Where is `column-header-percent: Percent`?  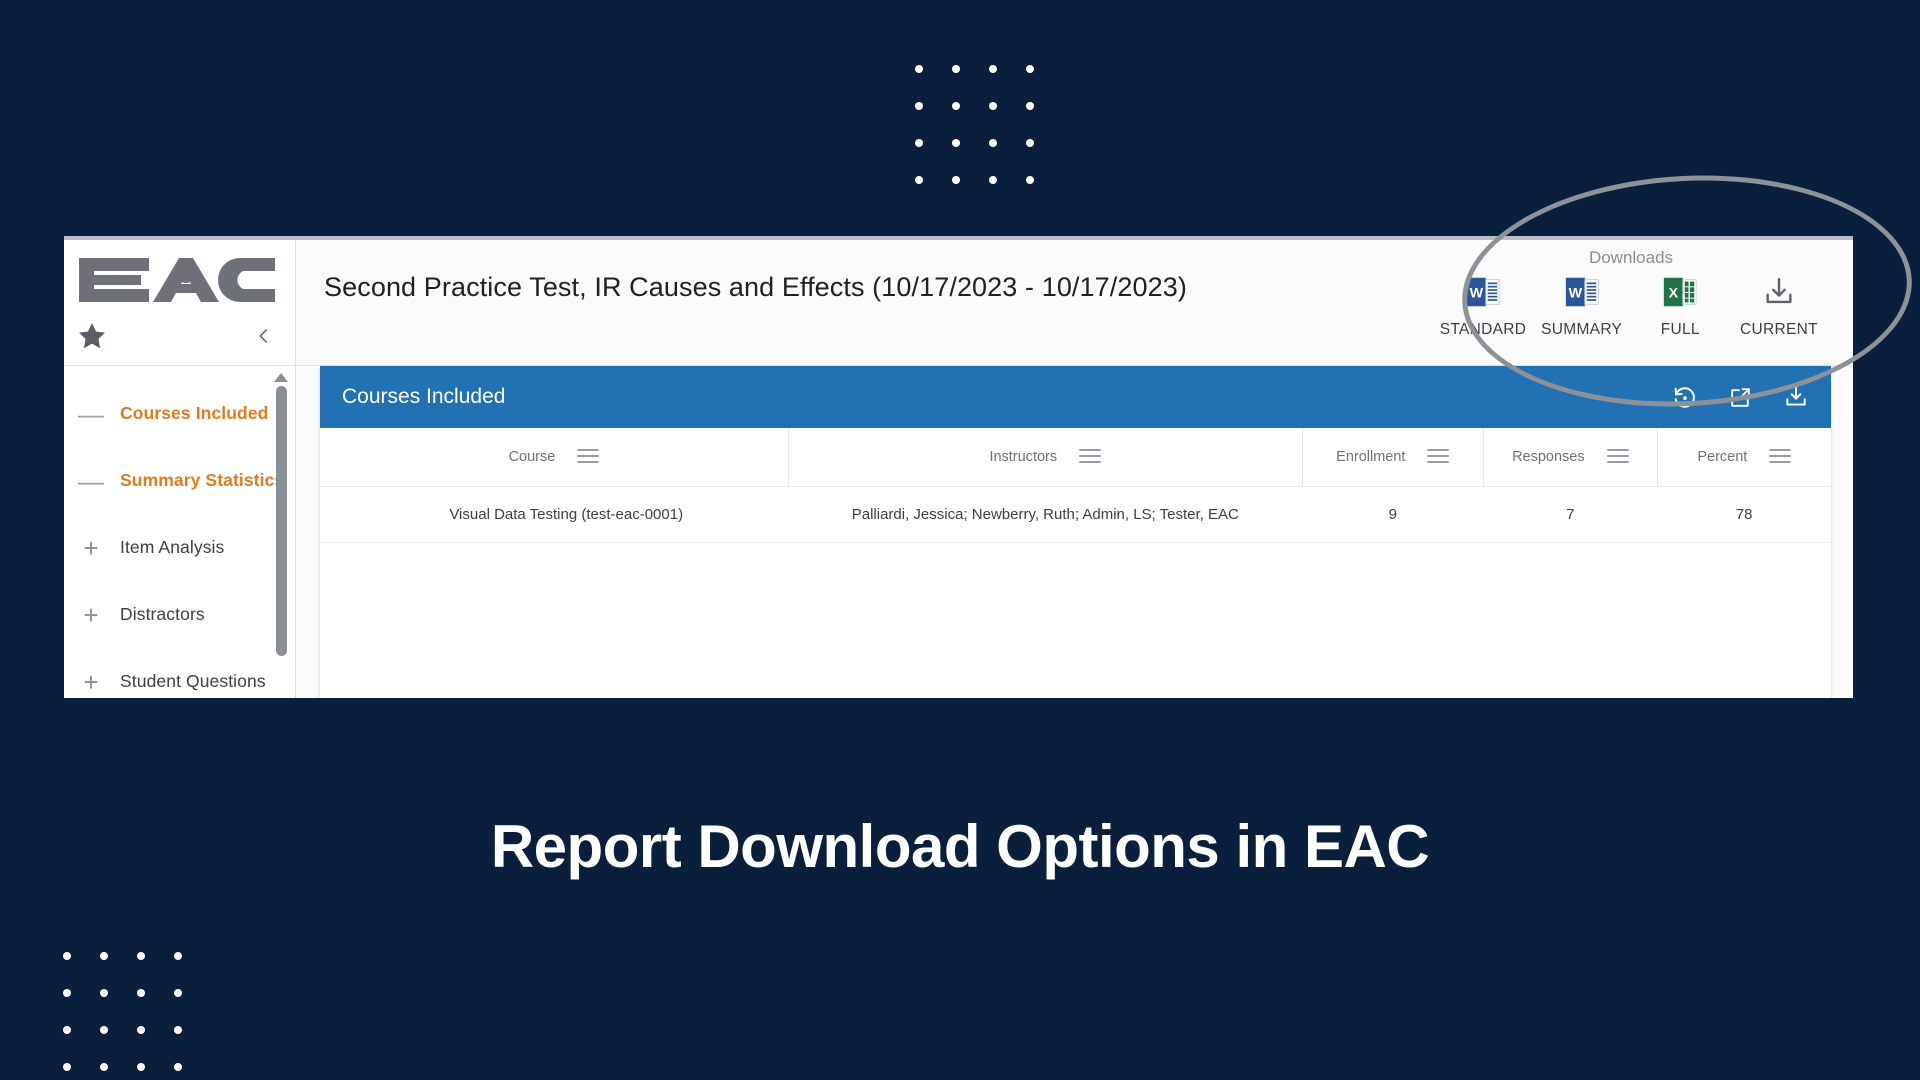
column-header-percent: Percent is located at coordinates (1743, 457).